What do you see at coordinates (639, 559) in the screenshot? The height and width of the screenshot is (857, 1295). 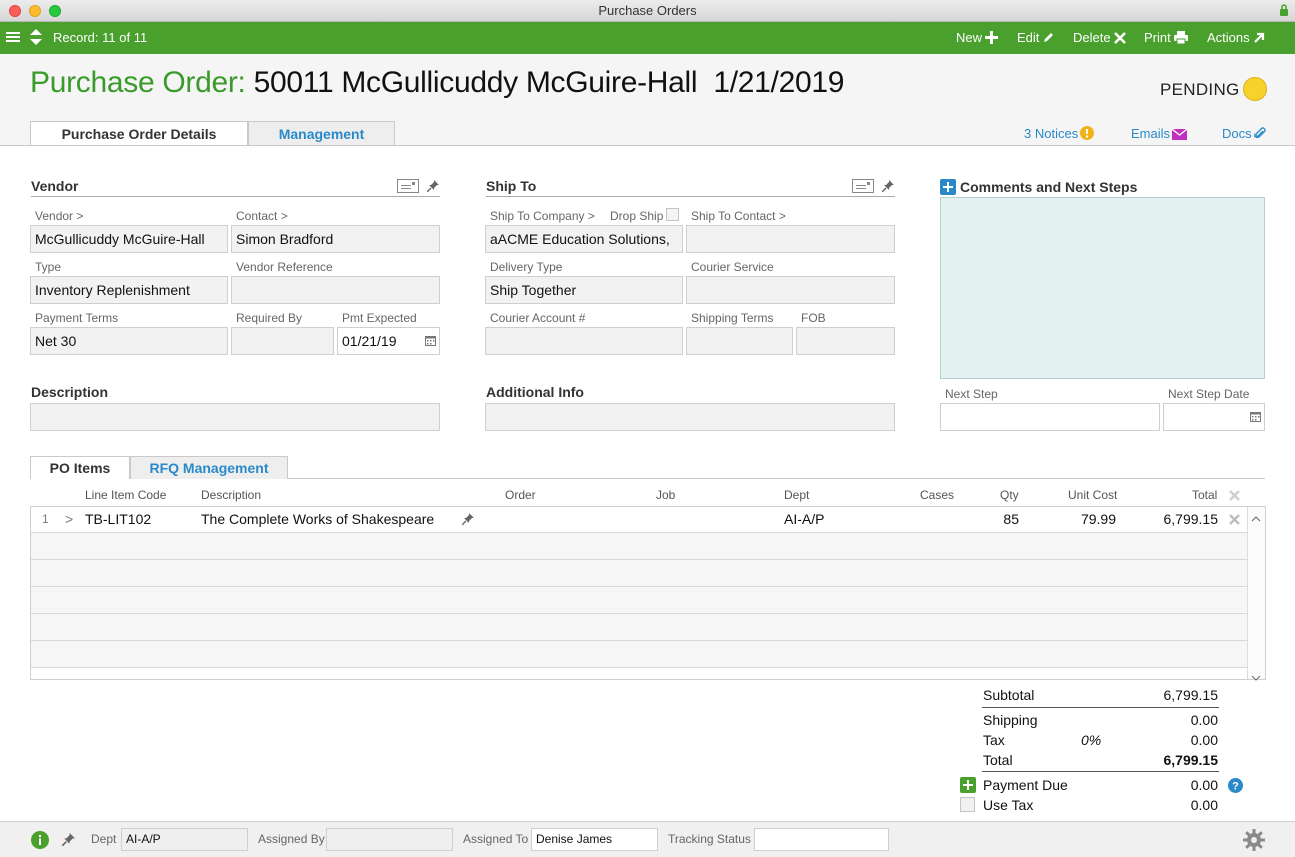 I see `row-divider` at bounding box center [639, 559].